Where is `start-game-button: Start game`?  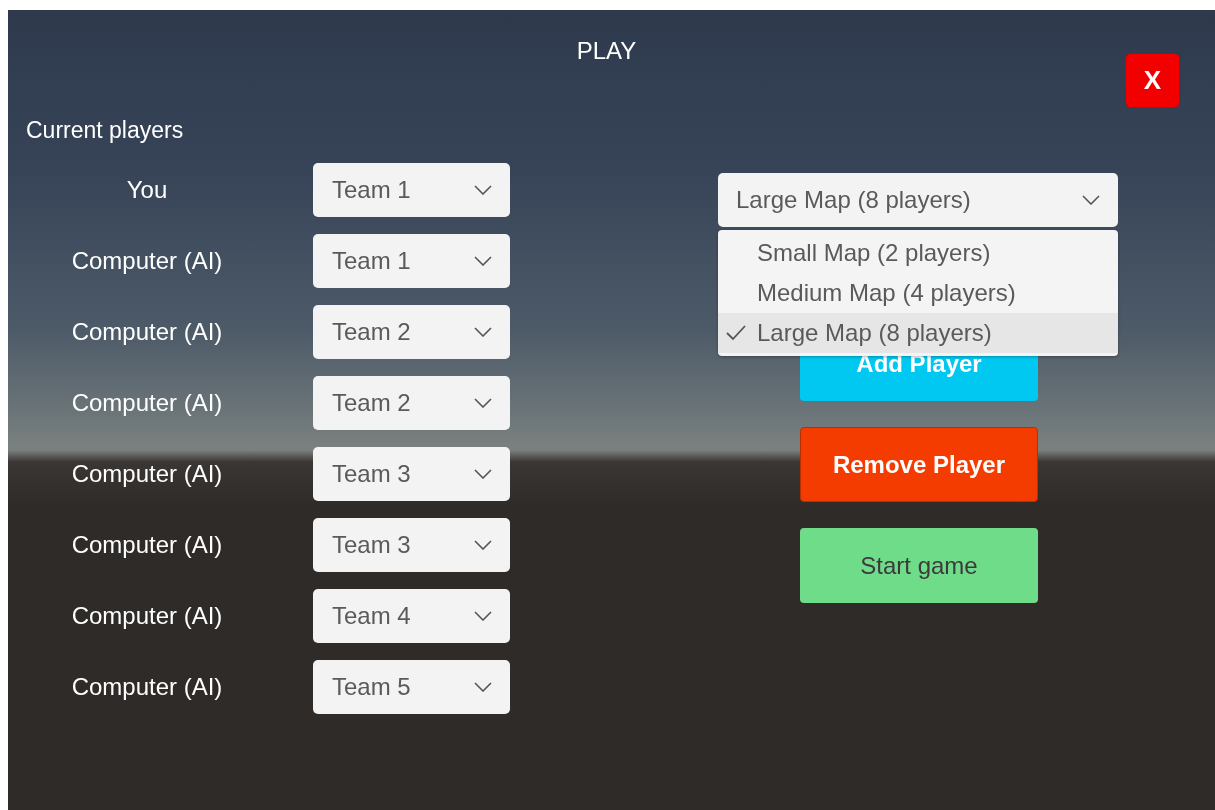
start-game-button: Start game is located at coordinates (919, 565).